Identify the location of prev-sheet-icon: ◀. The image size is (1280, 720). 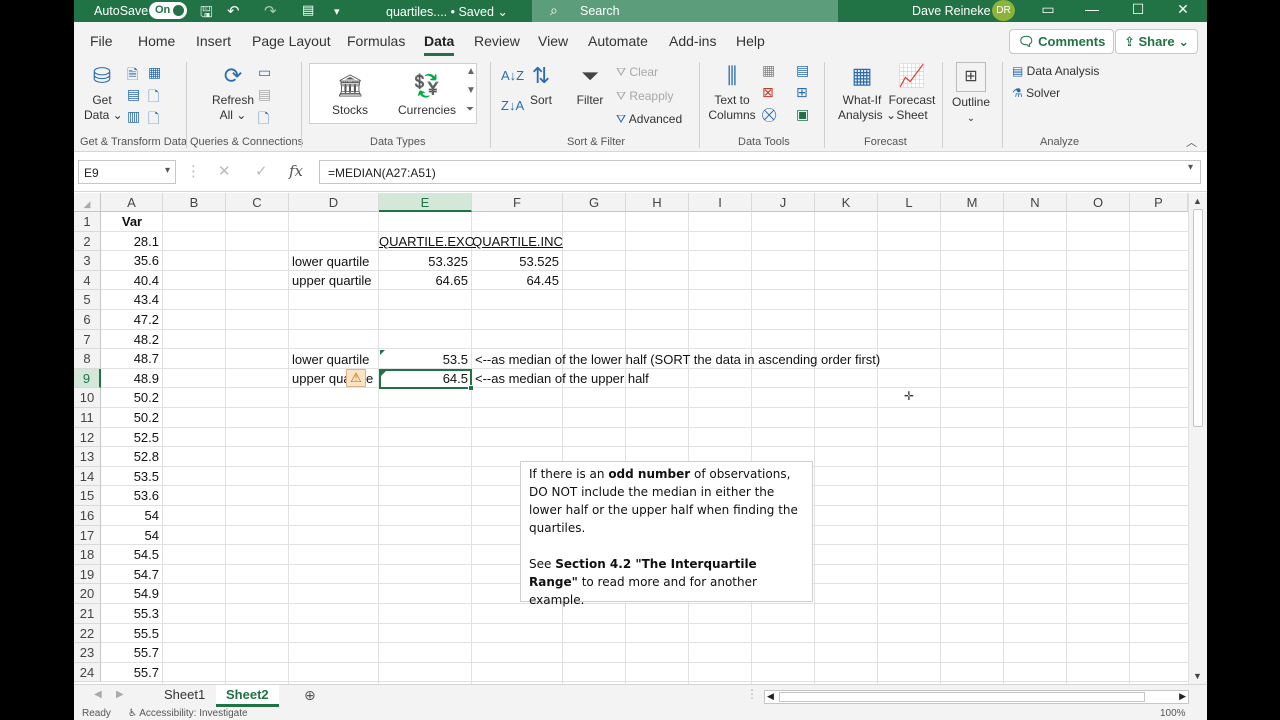
(98, 694).